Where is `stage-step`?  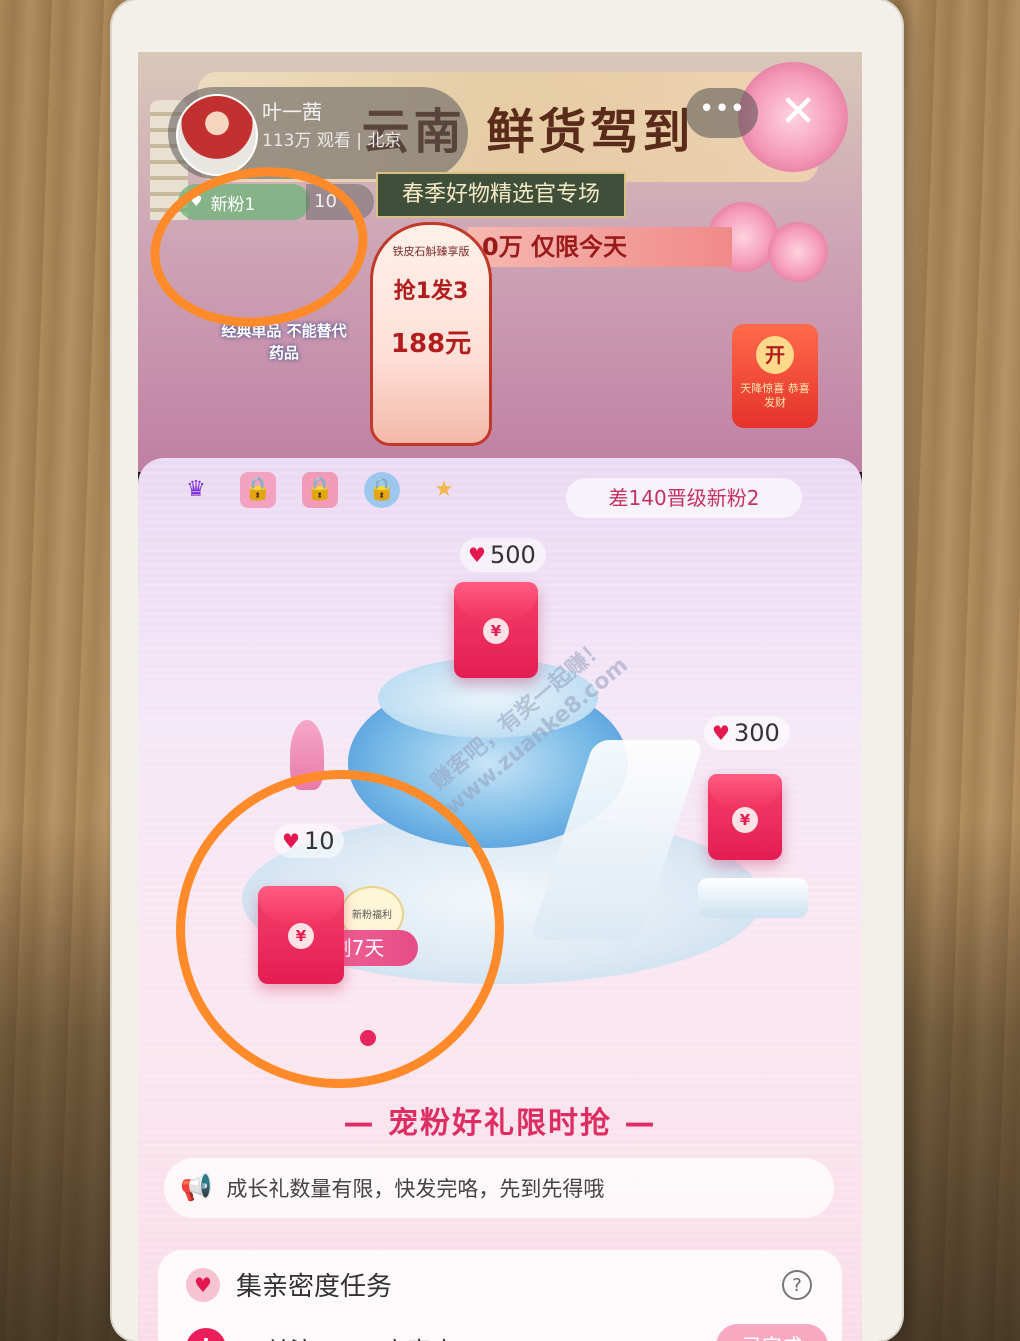
stage-step is located at coordinates (753, 898).